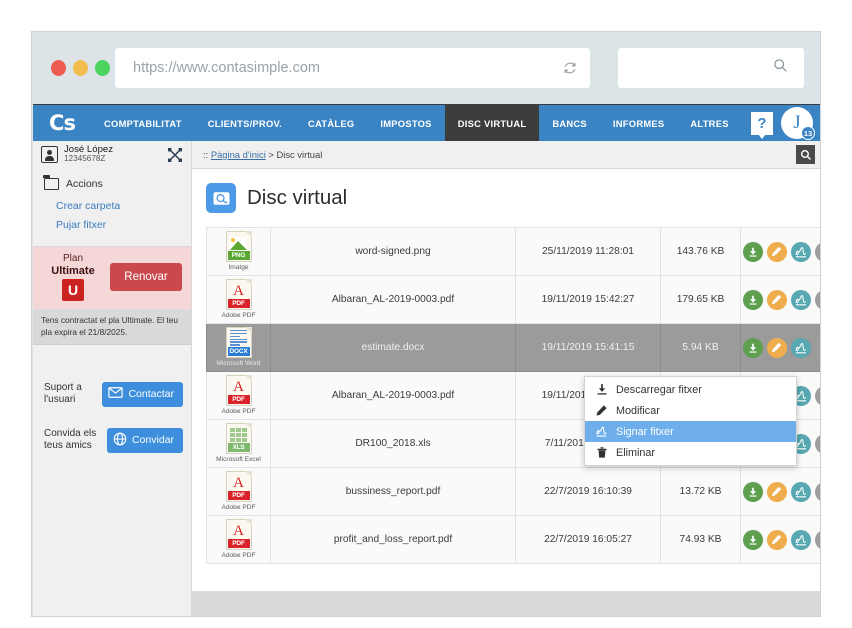  Describe the element at coordinates (238, 267) in the screenshot. I see `file-type-caption: Imatge` at that location.